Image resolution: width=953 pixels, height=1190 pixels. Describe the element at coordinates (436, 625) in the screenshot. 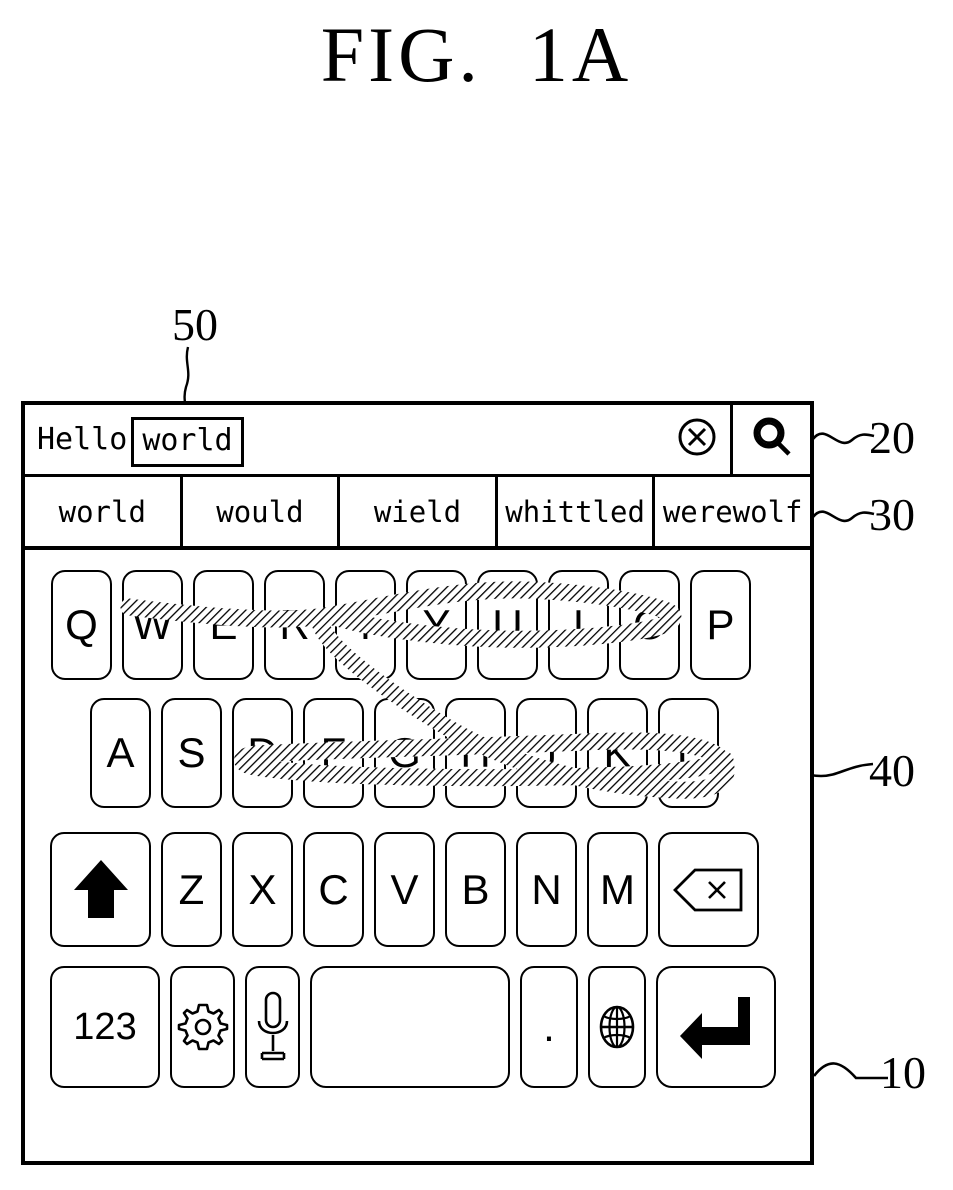

I see `key-y: Y` at that location.